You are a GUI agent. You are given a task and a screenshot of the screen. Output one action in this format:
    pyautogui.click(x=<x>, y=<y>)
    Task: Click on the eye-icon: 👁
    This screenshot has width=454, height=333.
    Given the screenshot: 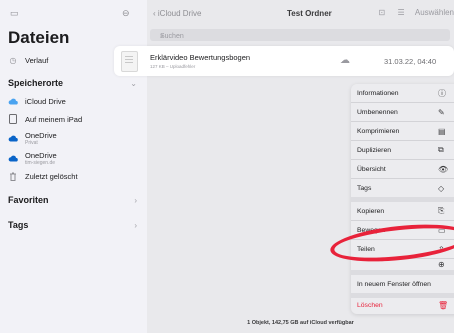 What is the action you would take?
    pyautogui.click(x=443, y=169)
    